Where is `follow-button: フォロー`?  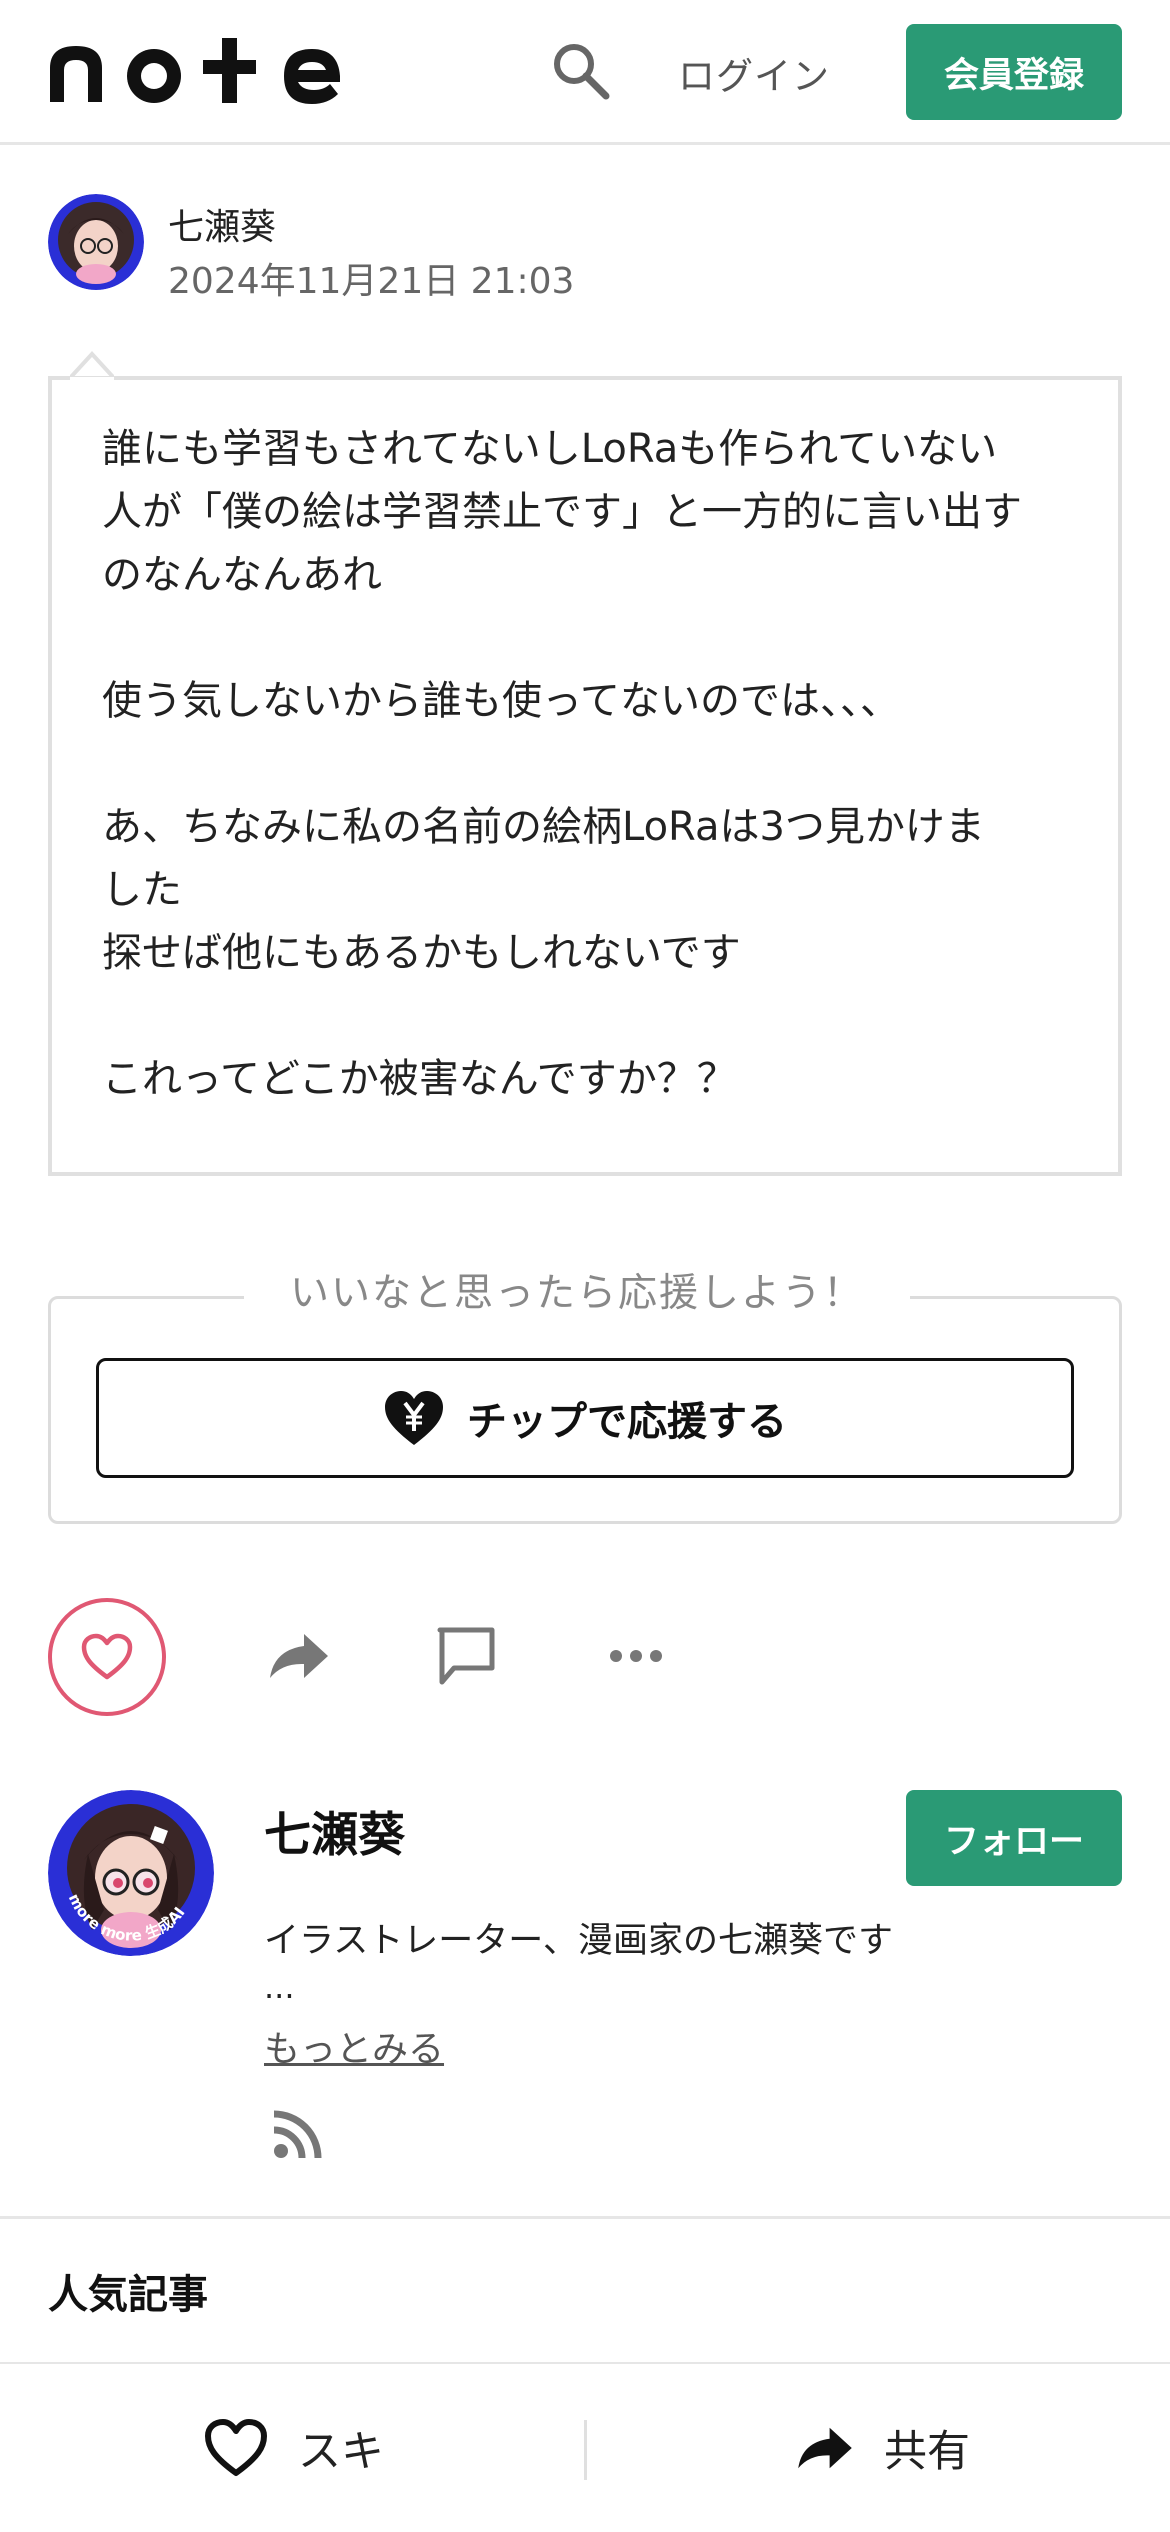 follow-button: フォロー is located at coordinates (1014, 1838).